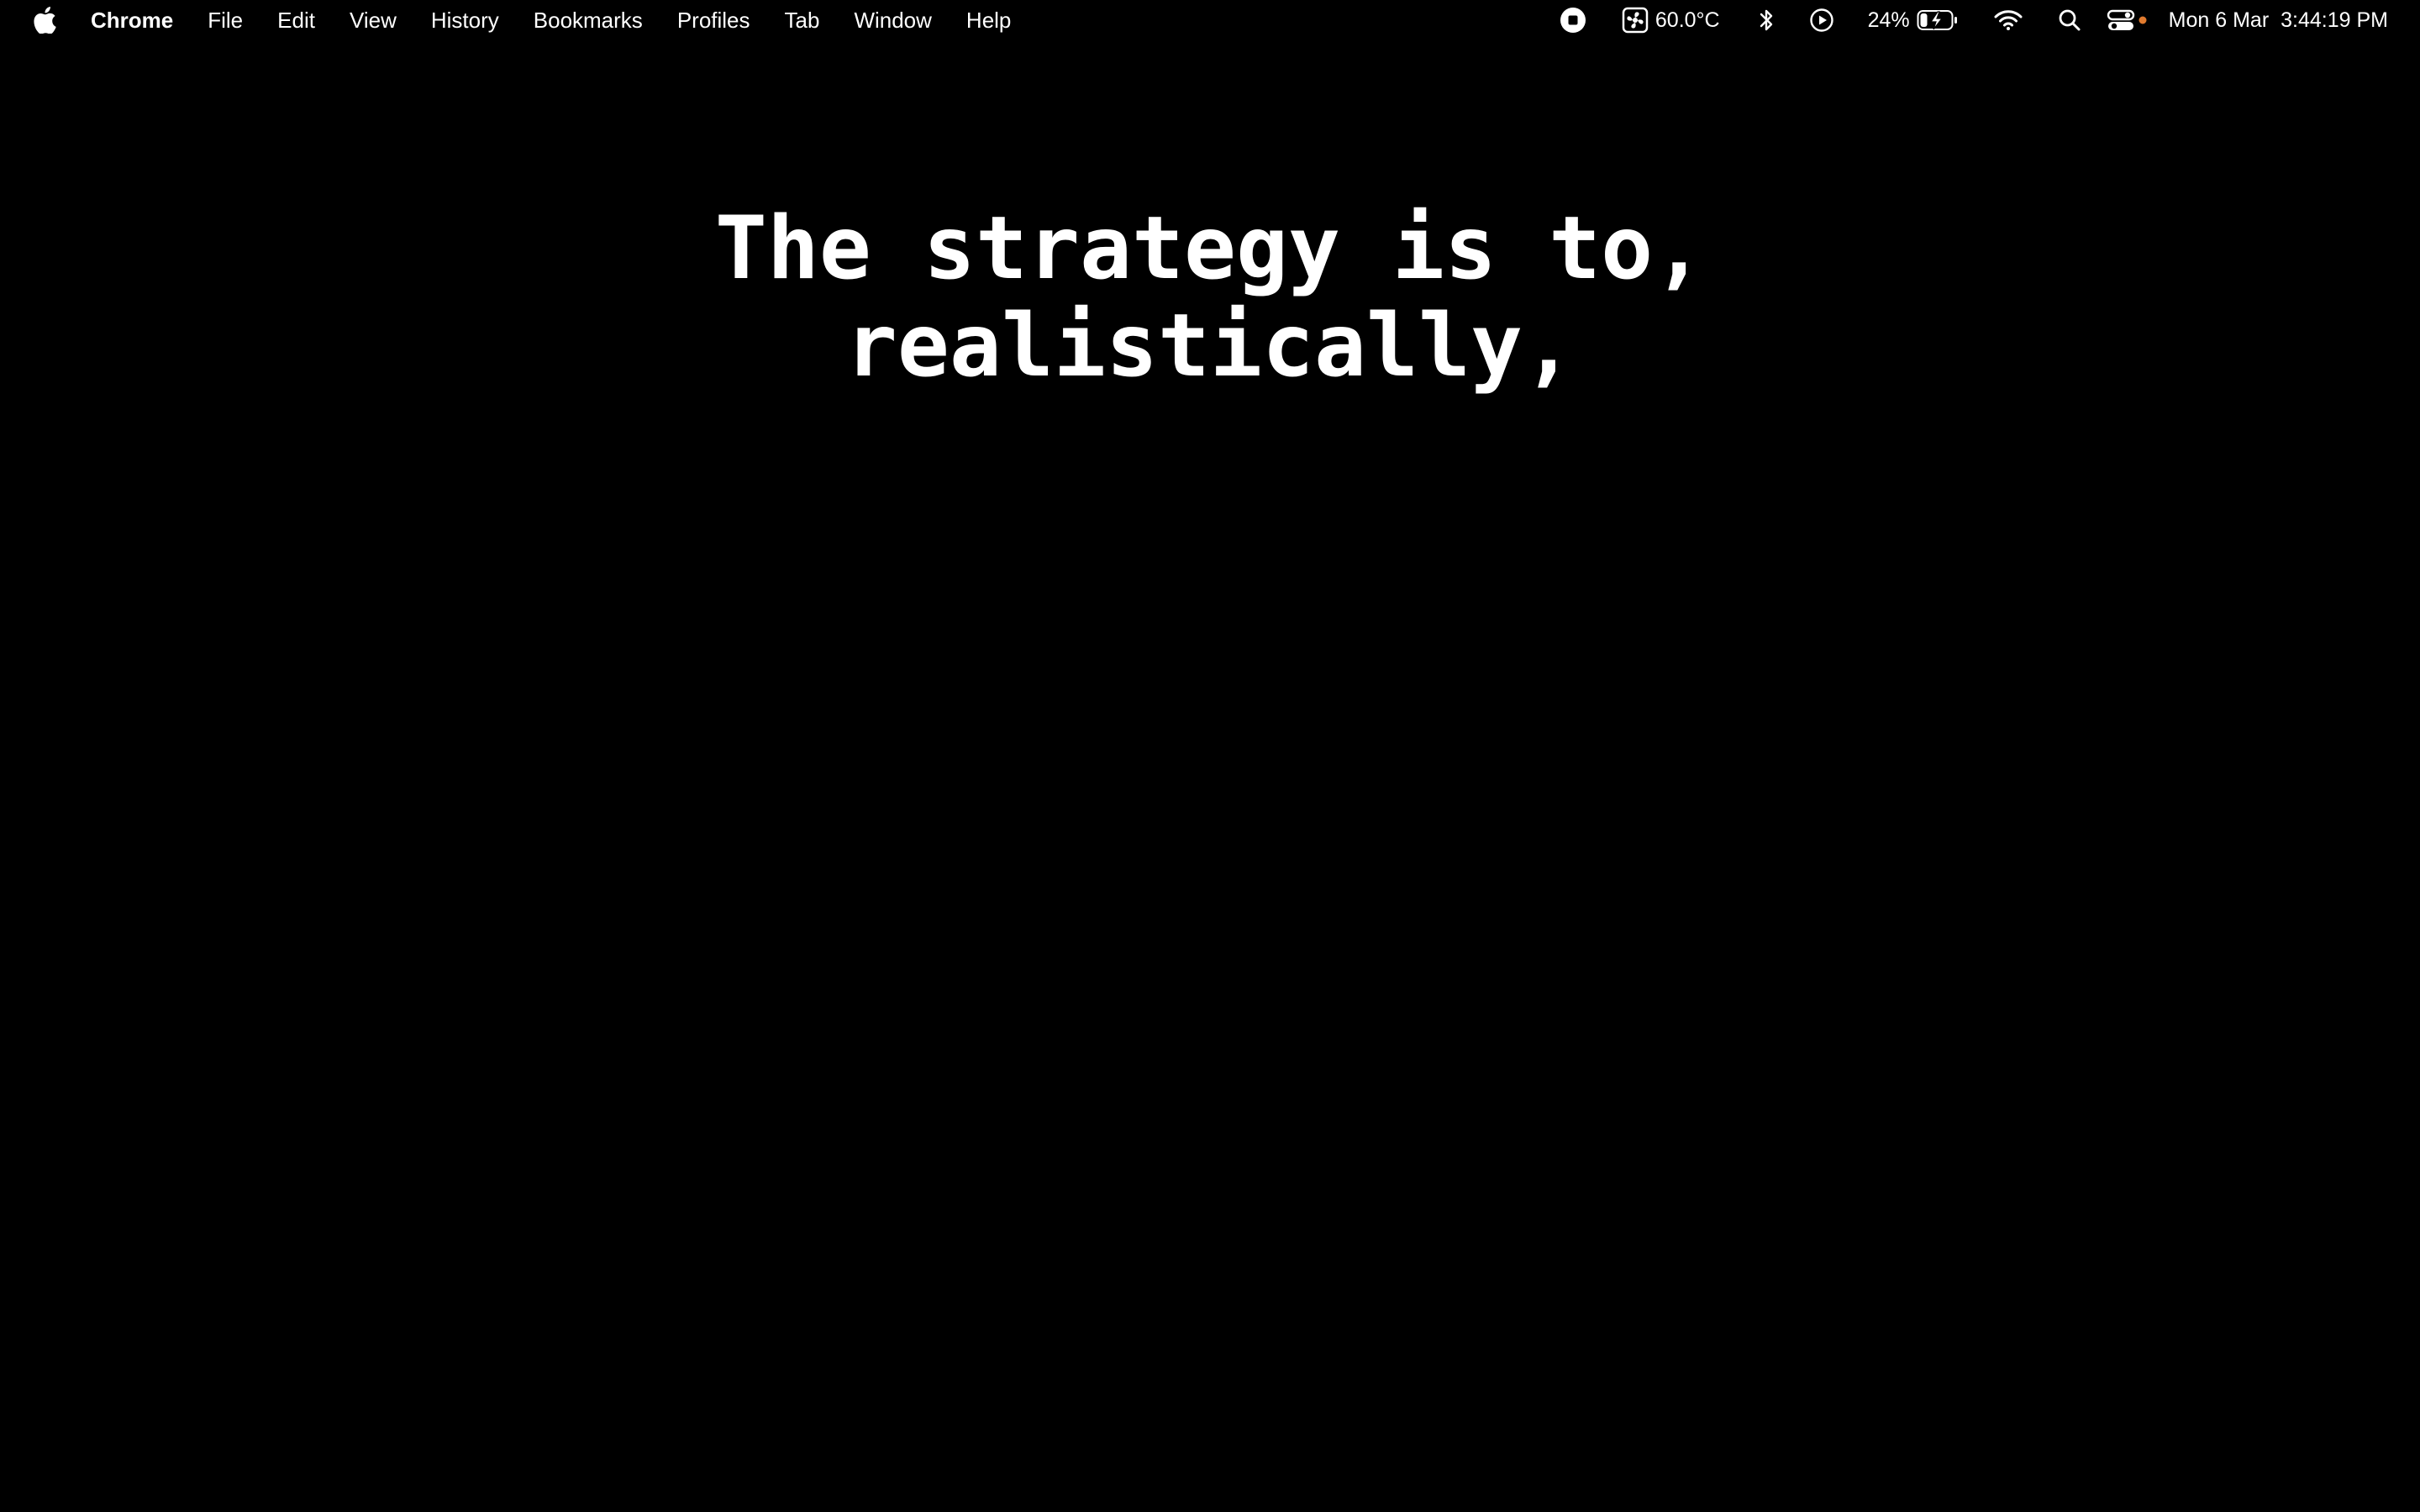 The height and width of the screenshot is (1512, 2420). I want to click on apple-icon, so click(44, 20).